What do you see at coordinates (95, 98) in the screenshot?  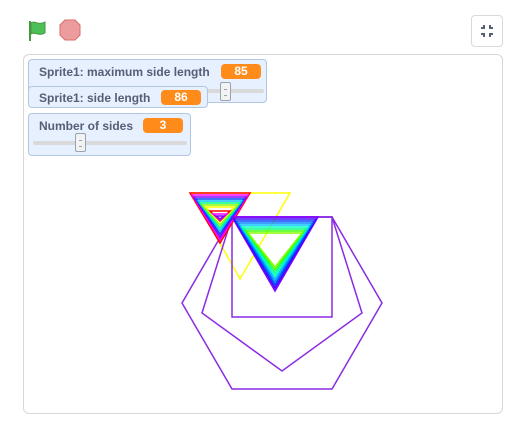 I see `monitor-label: Sprite1: side length` at bounding box center [95, 98].